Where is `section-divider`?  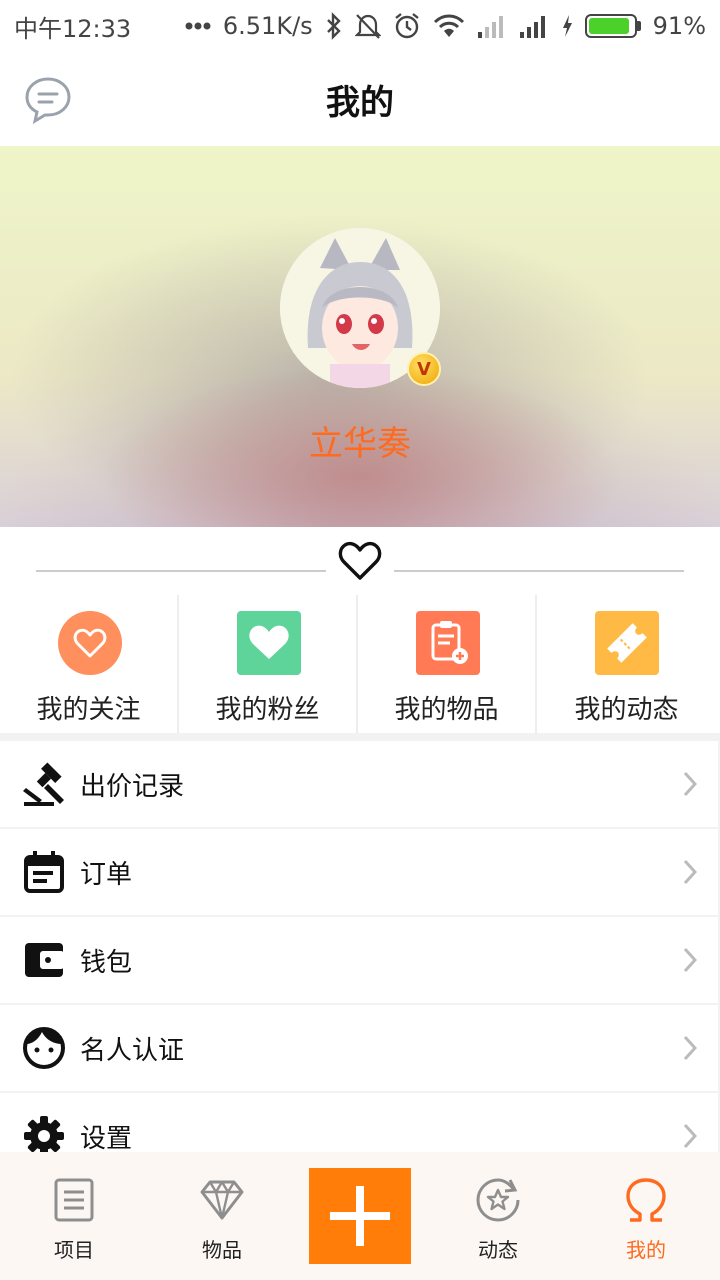 section-divider is located at coordinates (360, 561).